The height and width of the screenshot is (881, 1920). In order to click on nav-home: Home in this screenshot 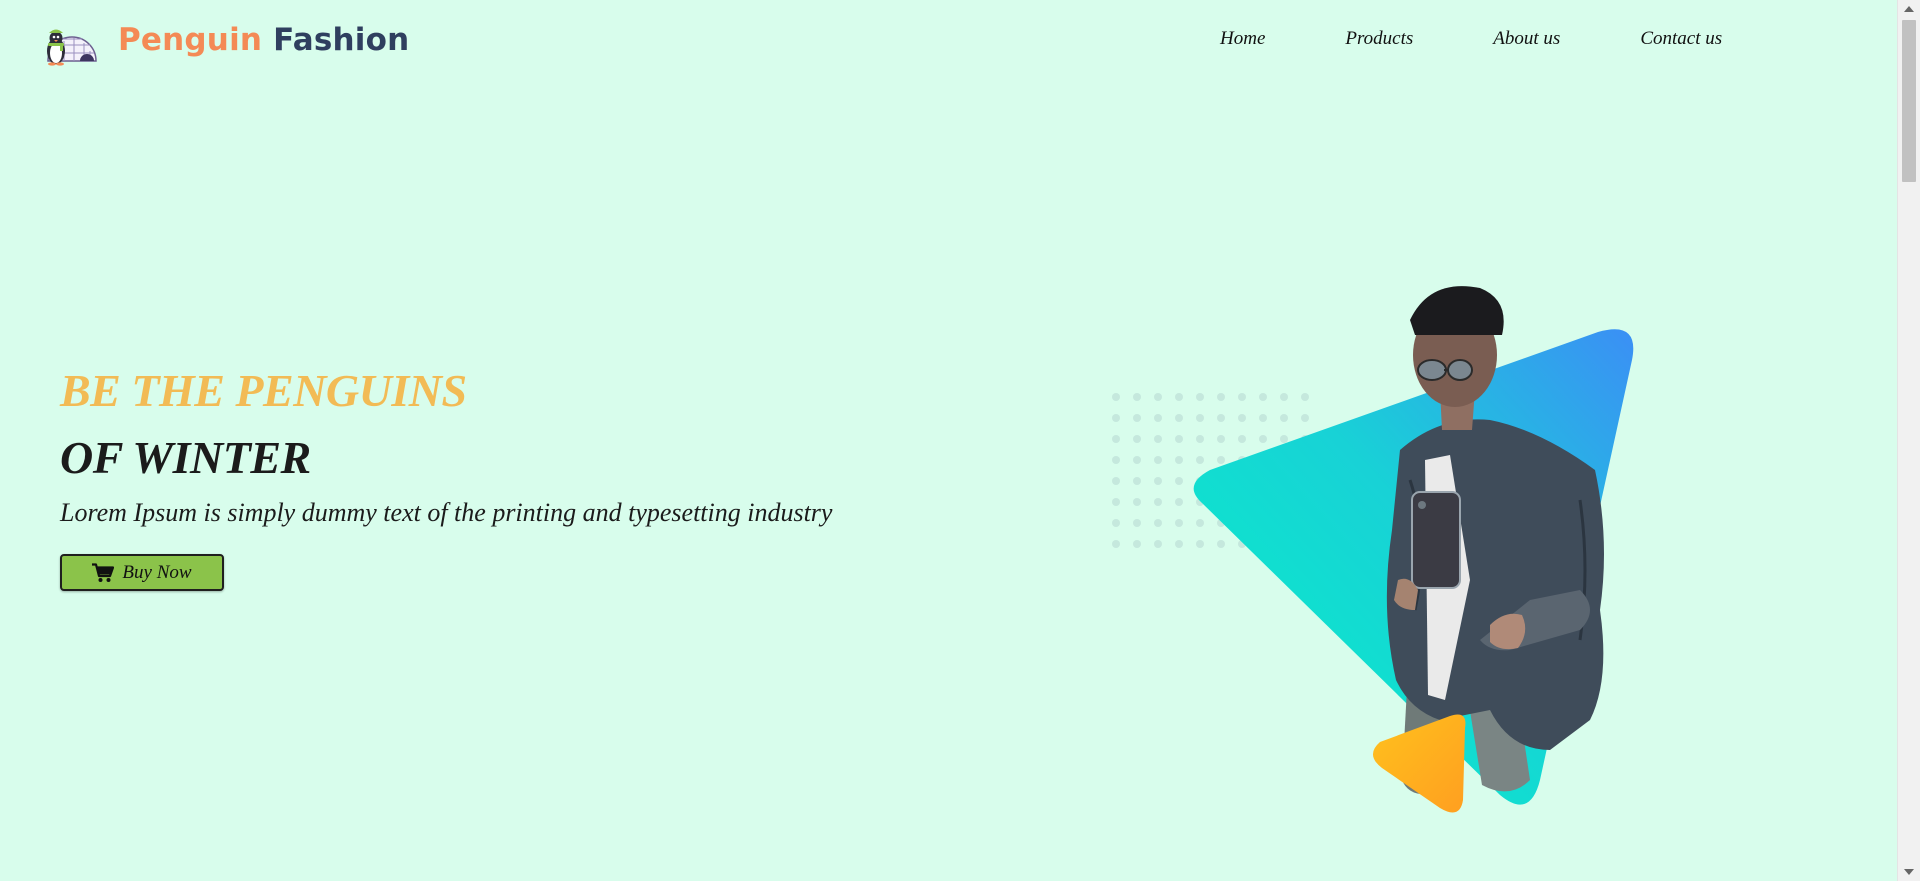, I will do `click(1242, 39)`.